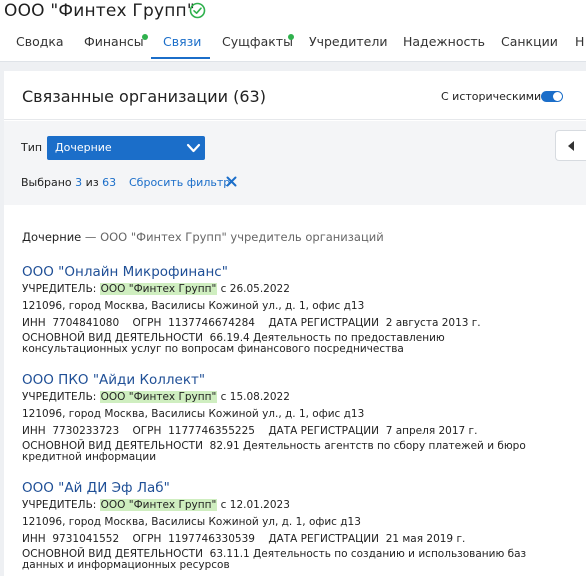 The height and width of the screenshot is (576, 586). What do you see at coordinates (197, 10) in the screenshot?
I see `check-circle-icon` at bounding box center [197, 10].